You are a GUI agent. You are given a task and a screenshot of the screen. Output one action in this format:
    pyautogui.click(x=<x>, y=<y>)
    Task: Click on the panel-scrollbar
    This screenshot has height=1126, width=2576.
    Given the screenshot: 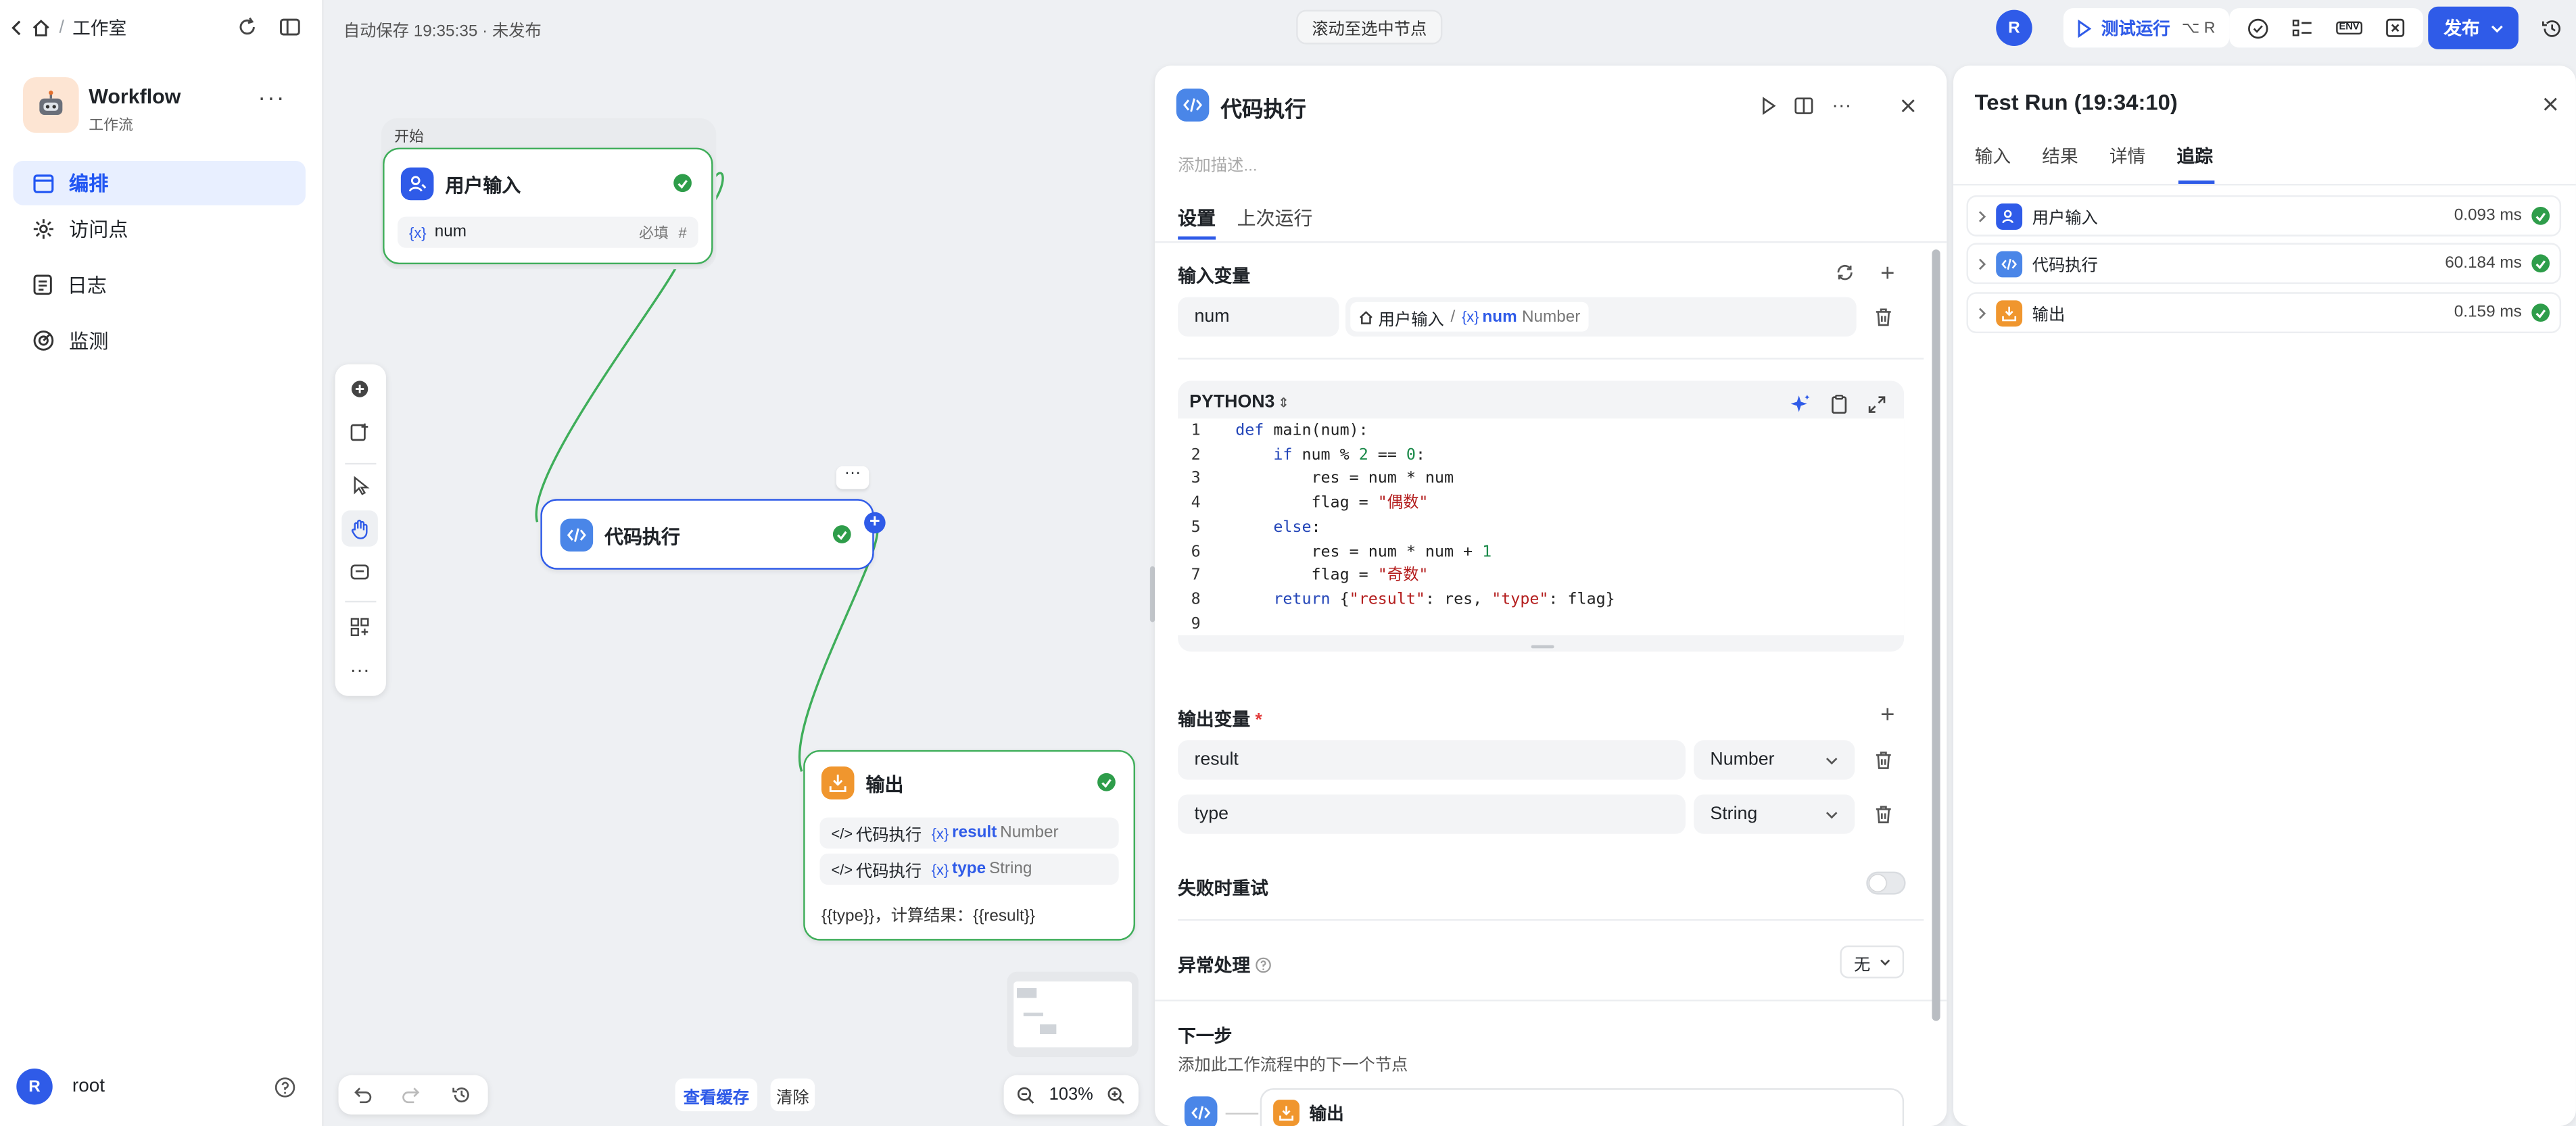 What is the action you would take?
    pyautogui.click(x=1936, y=635)
    